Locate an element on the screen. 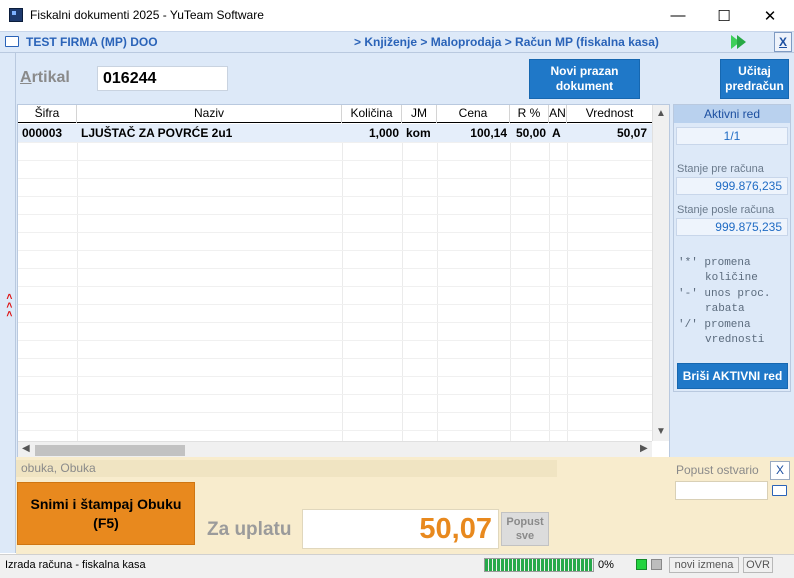  chevron-down-icon: ▼ is located at coordinates (661, 431).